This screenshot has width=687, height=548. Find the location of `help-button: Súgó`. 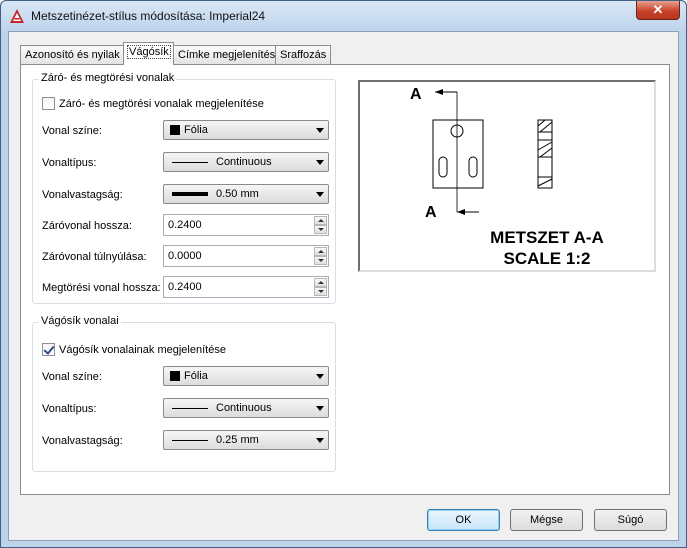

help-button: Súgó is located at coordinates (630, 520).